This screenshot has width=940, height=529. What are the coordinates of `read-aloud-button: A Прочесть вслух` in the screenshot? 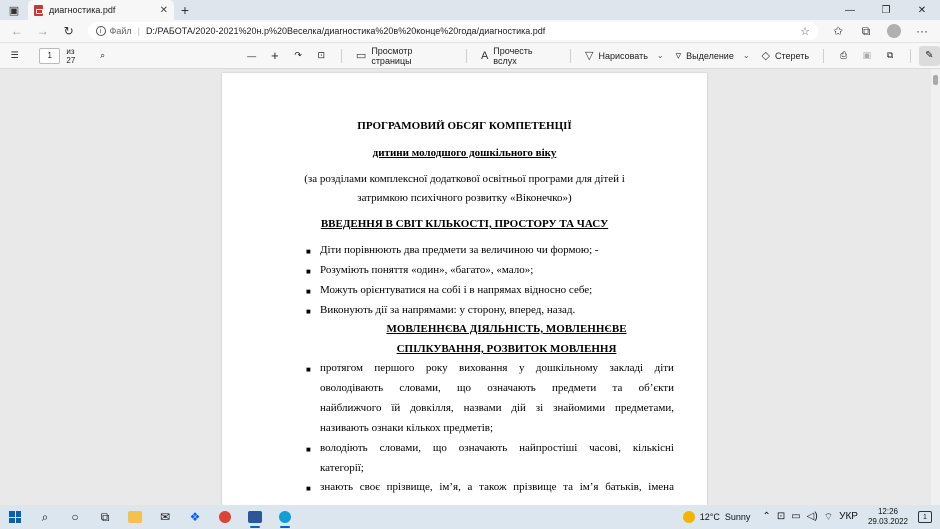 It's located at (518, 56).